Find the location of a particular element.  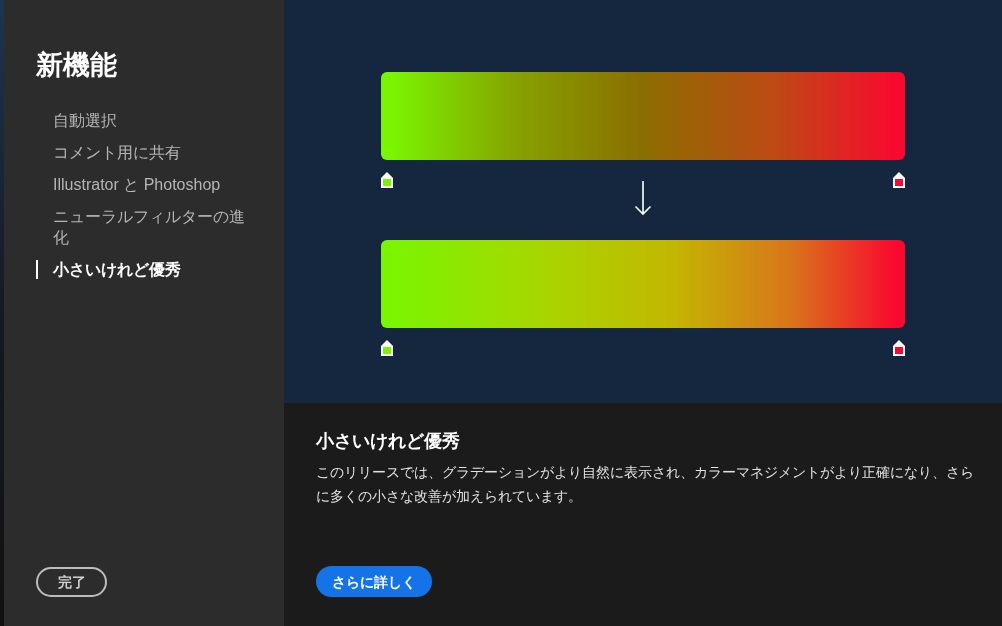

detail-description: このリリースでは、グラデーションがより自然に表示され、カラーマネジメントがより正確になり、さらに多くの小さな改善が加えられています。 is located at coordinates (645, 484).